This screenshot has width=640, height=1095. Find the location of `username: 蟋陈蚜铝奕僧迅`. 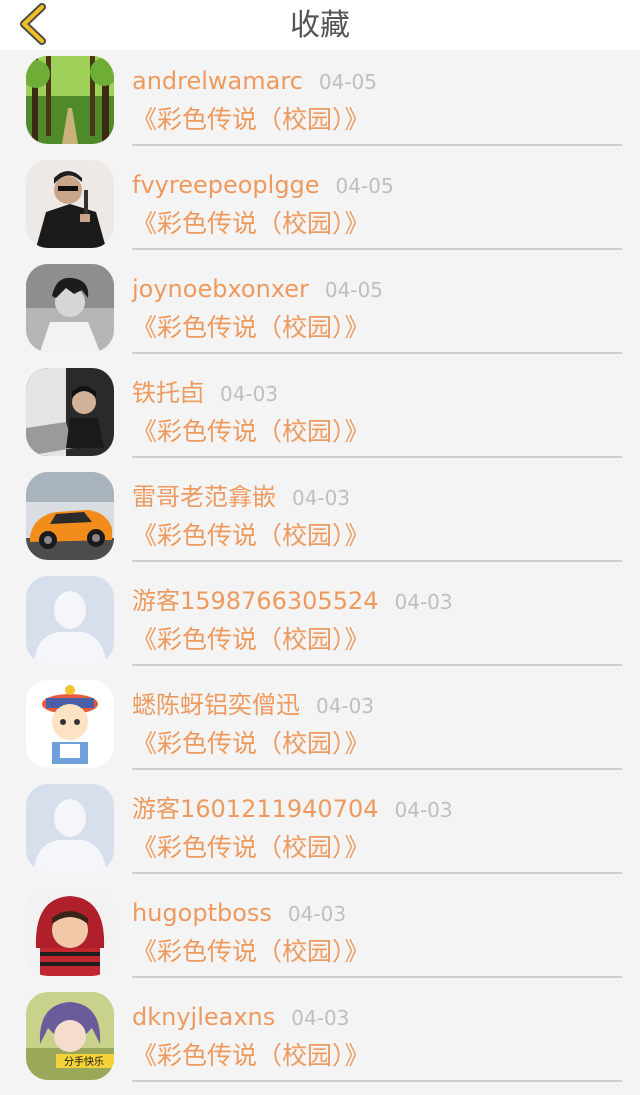

username: 蟋陈蚜铝奕僧迅 is located at coordinates (216, 705).